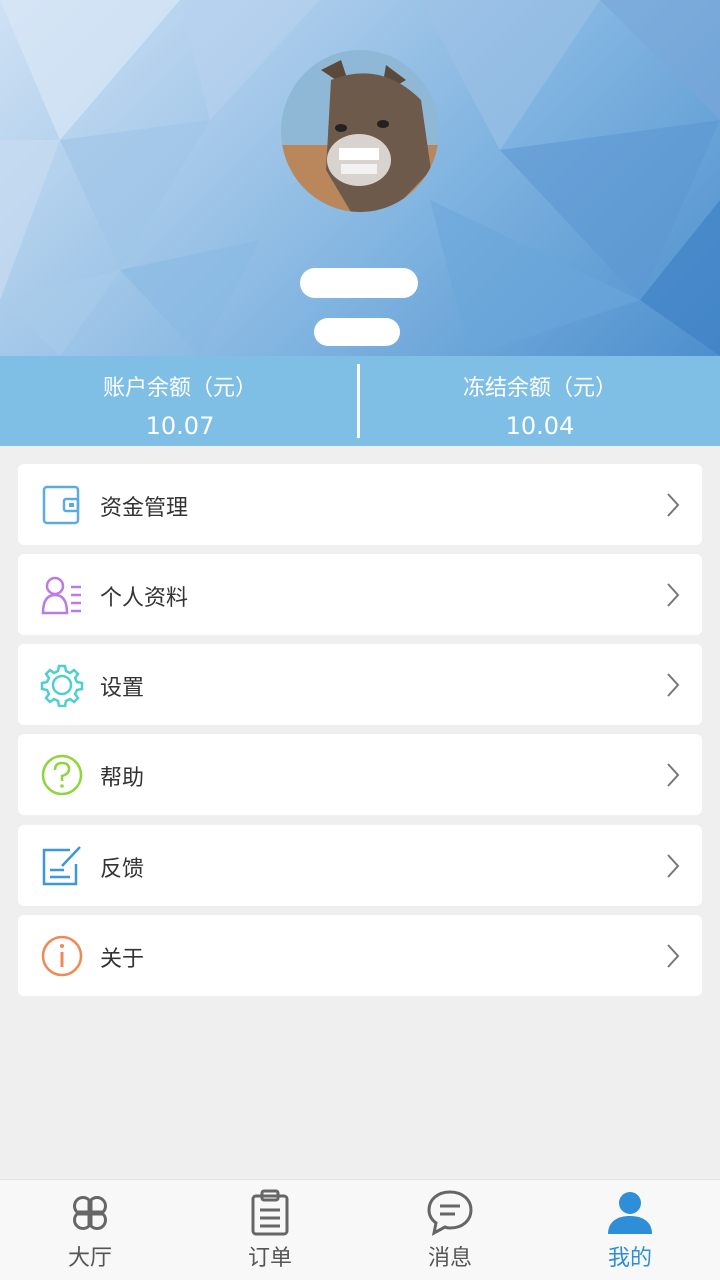  What do you see at coordinates (144, 508) in the screenshot?
I see `menu-item-label: 资金管理` at bounding box center [144, 508].